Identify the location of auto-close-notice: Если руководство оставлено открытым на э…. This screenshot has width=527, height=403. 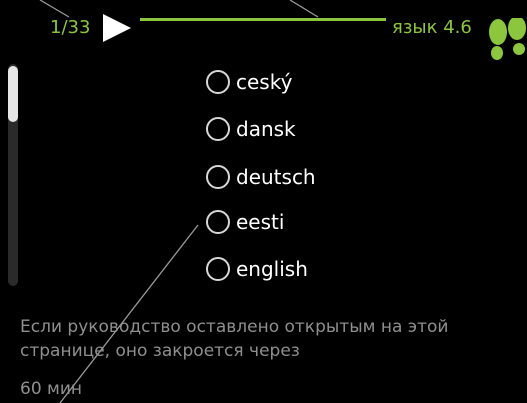
(234, 339).